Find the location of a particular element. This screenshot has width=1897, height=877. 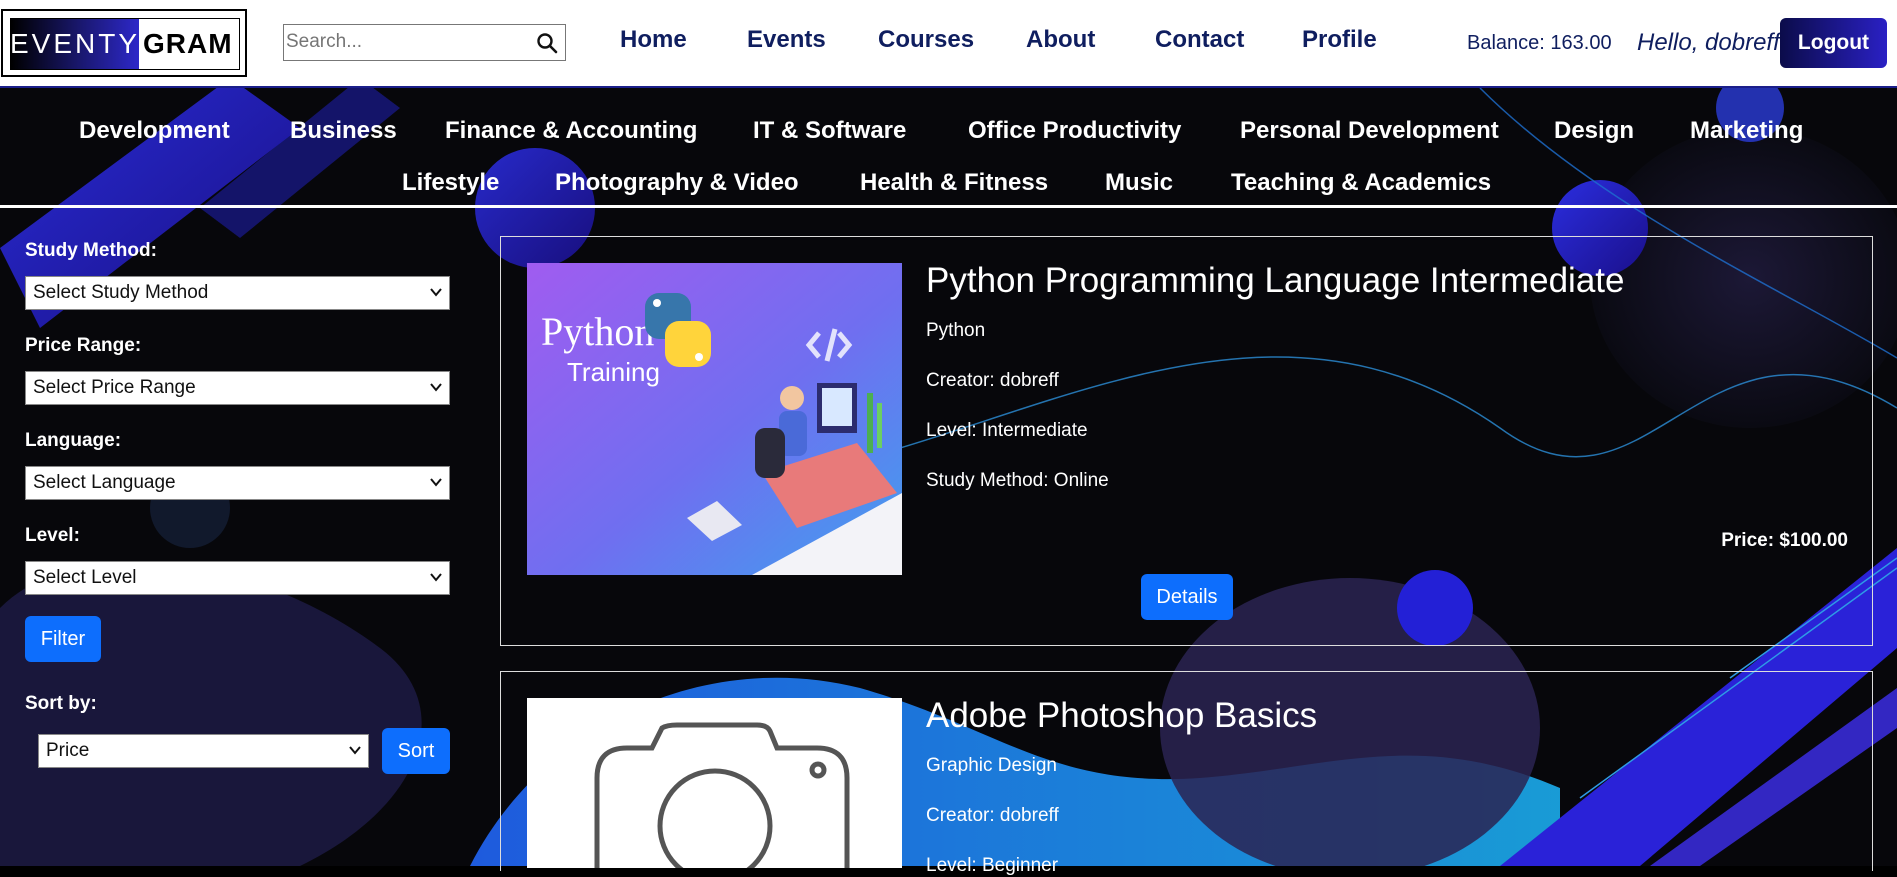

greeting-text: Hello, dobreff is located at coordinates (1708, 42).